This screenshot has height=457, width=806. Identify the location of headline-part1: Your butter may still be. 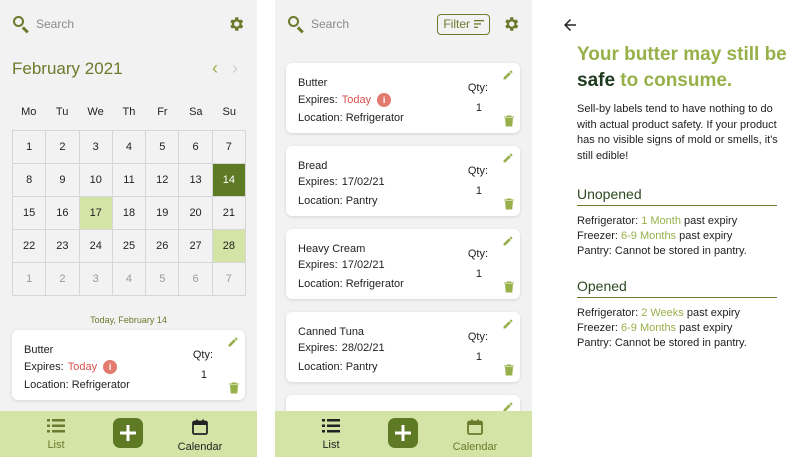
(682, 54).